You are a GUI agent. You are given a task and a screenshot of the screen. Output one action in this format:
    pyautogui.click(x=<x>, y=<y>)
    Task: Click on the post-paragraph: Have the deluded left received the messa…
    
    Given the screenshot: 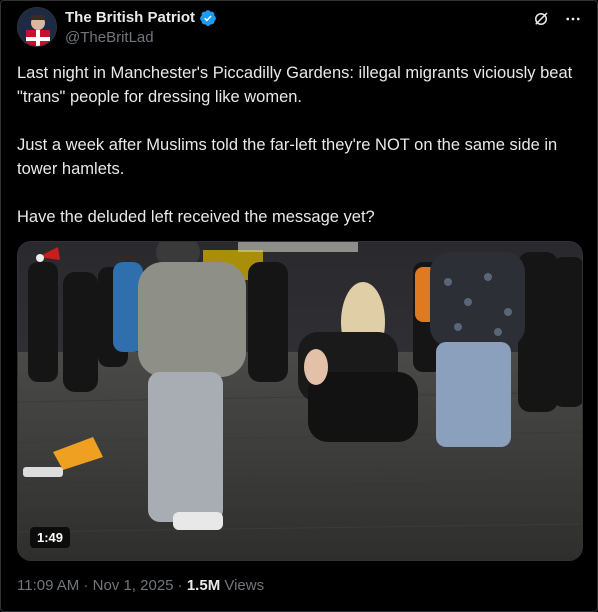 What is the action you would take?
    pyautogui.click(x=196, y=217)
    